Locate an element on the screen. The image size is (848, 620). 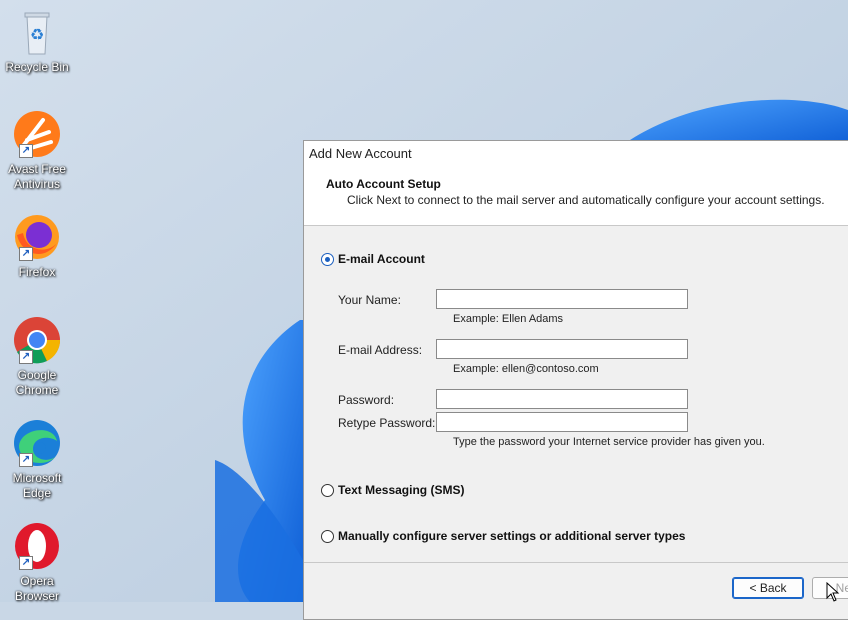
recycle-bin-icon: ♻ is located at coordinates (37, 32).